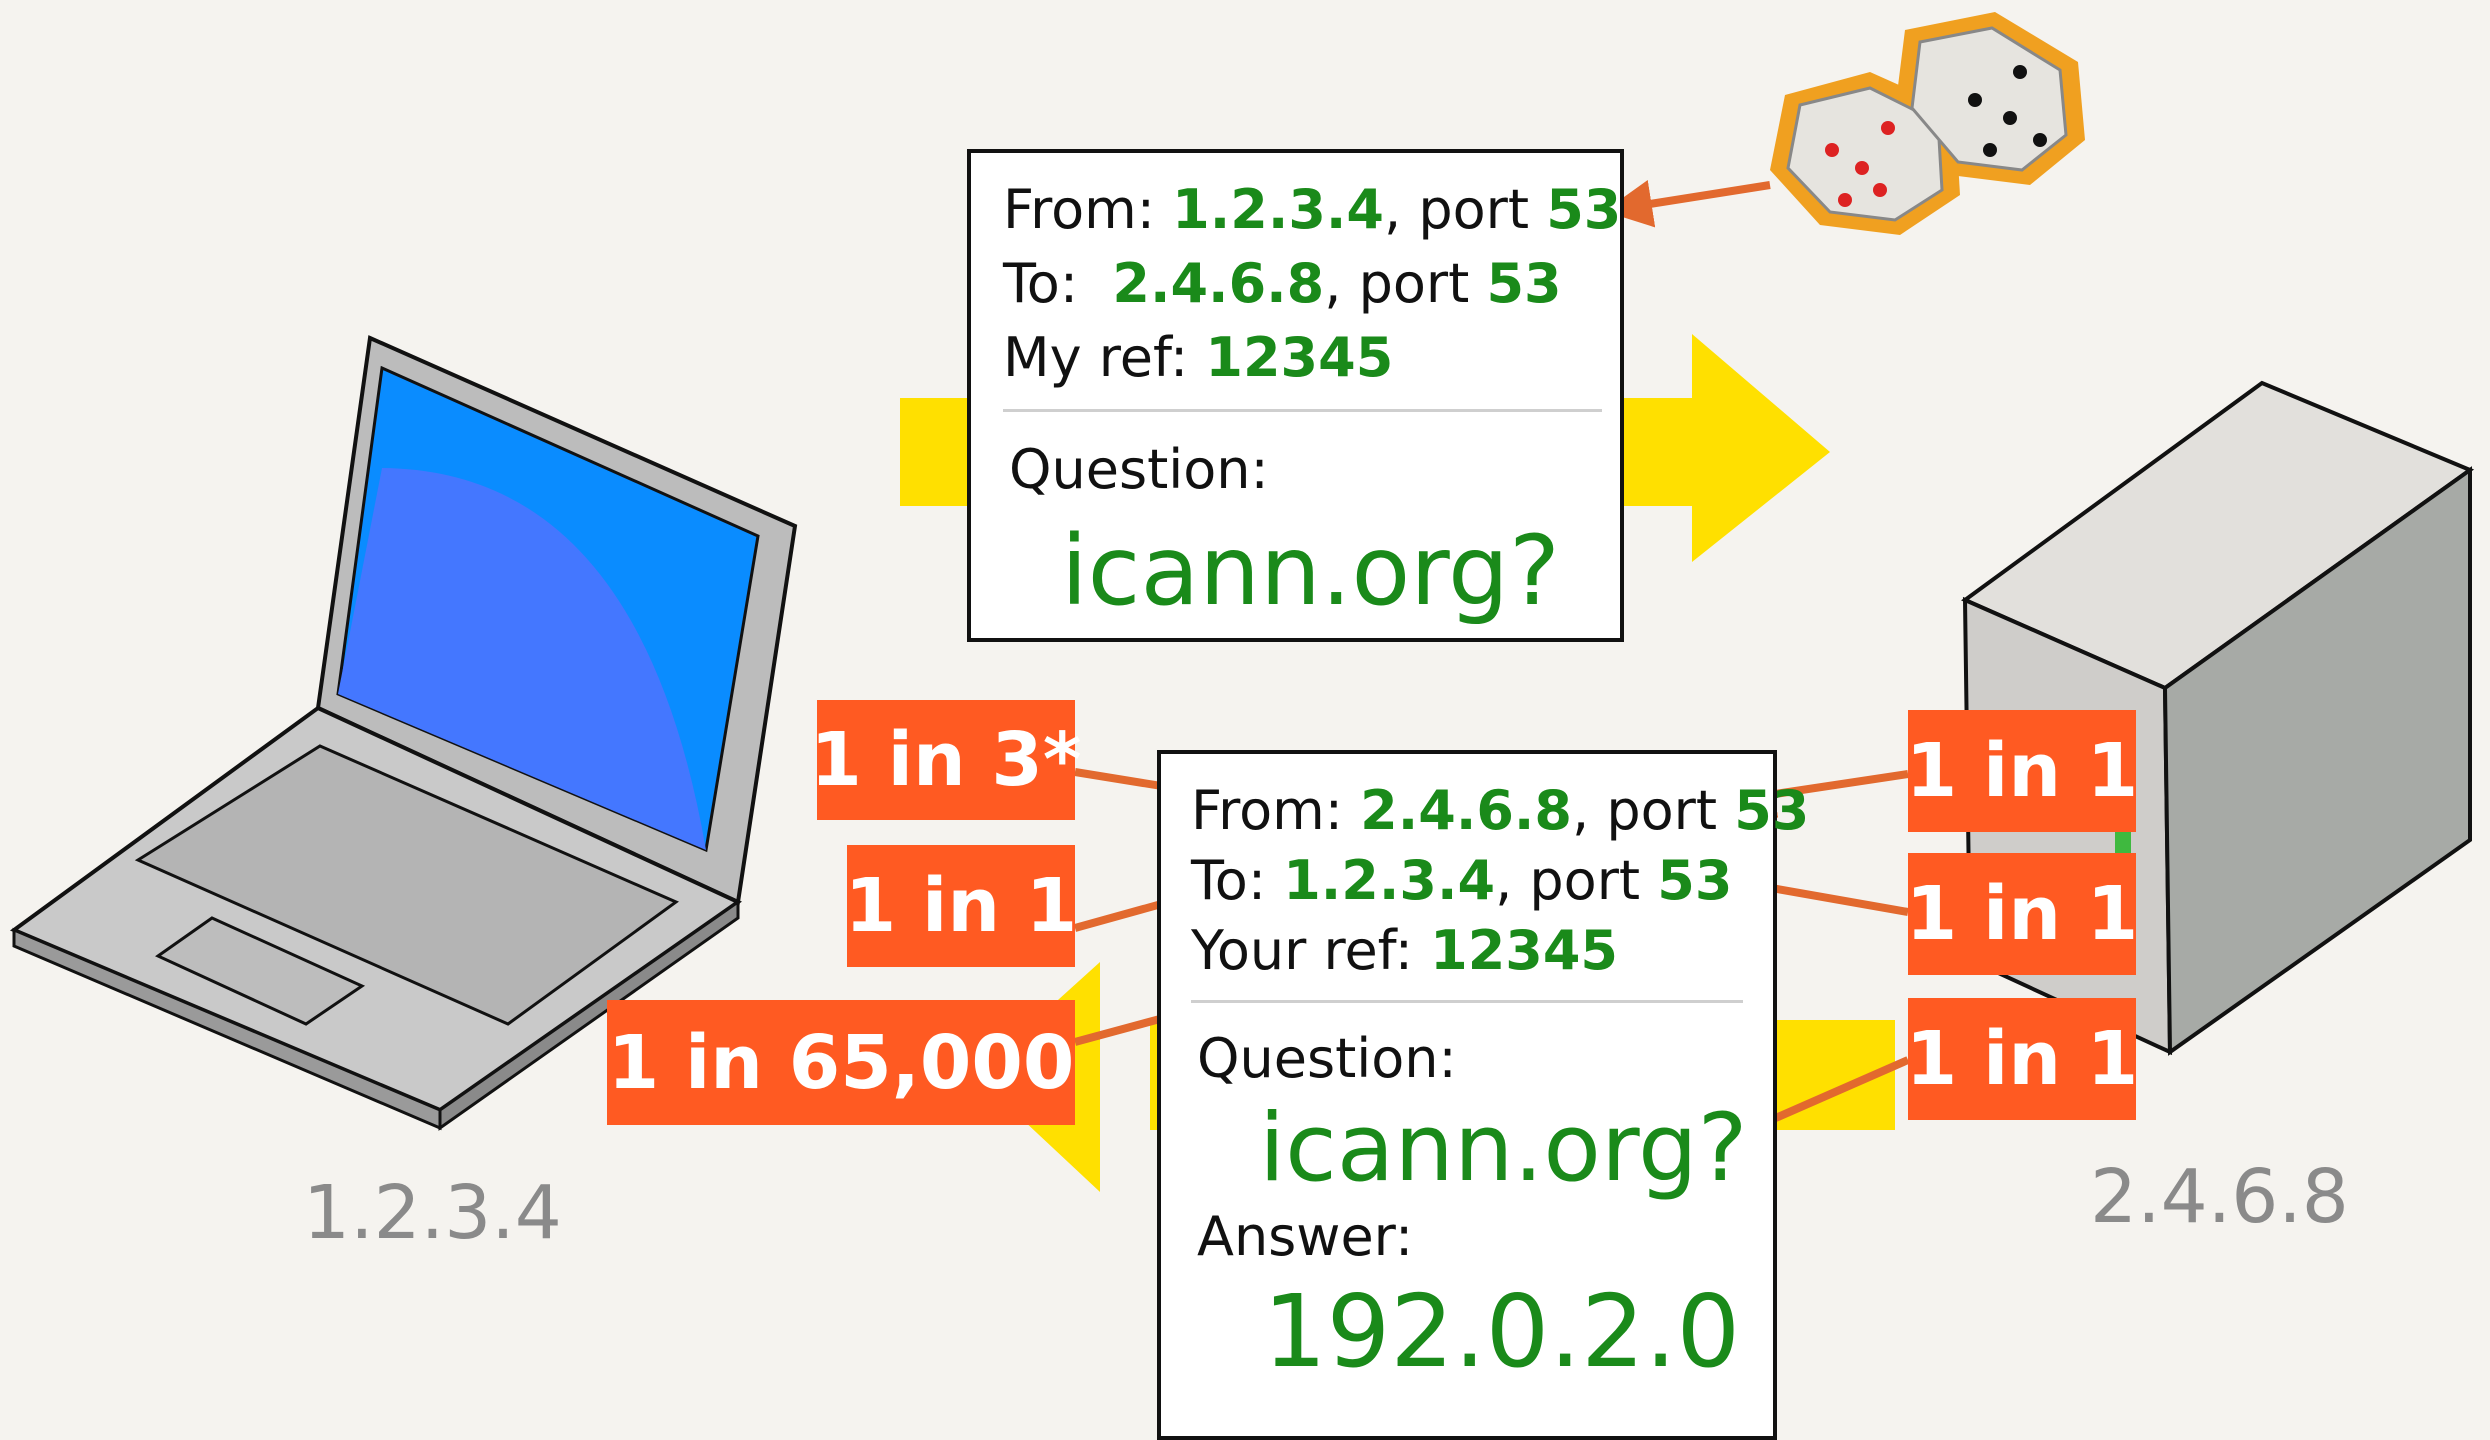  What do you see at coordinates (1772, 810) in the screenshot?
I see `reply-from-port: 53` at bounding box center [1772, 810].